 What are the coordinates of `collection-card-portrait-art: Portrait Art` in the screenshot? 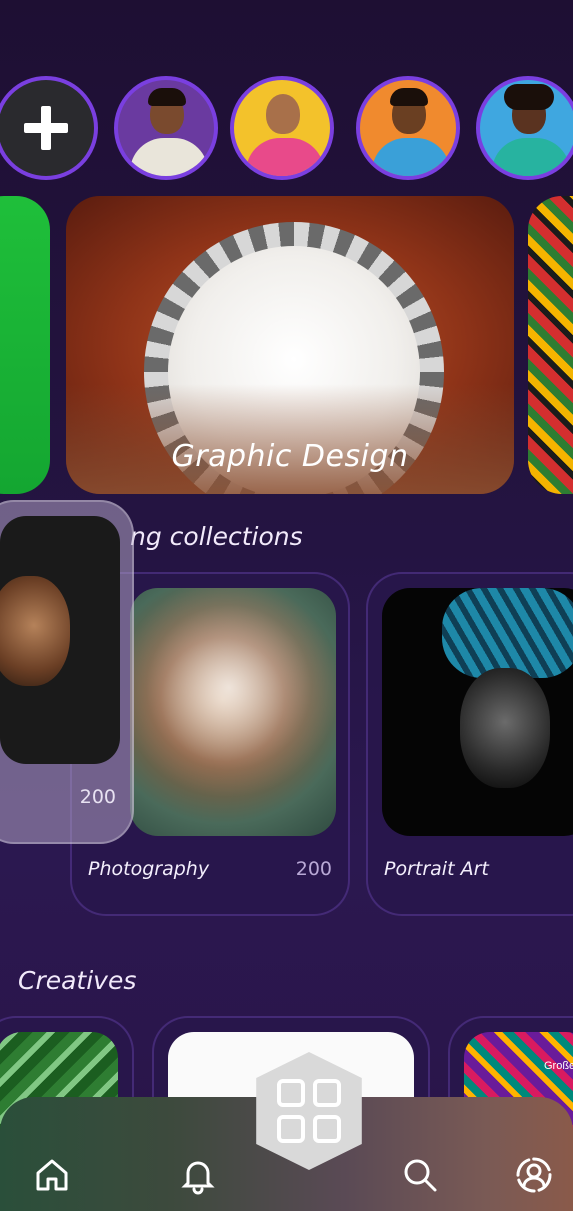 It's located at (469, 744).